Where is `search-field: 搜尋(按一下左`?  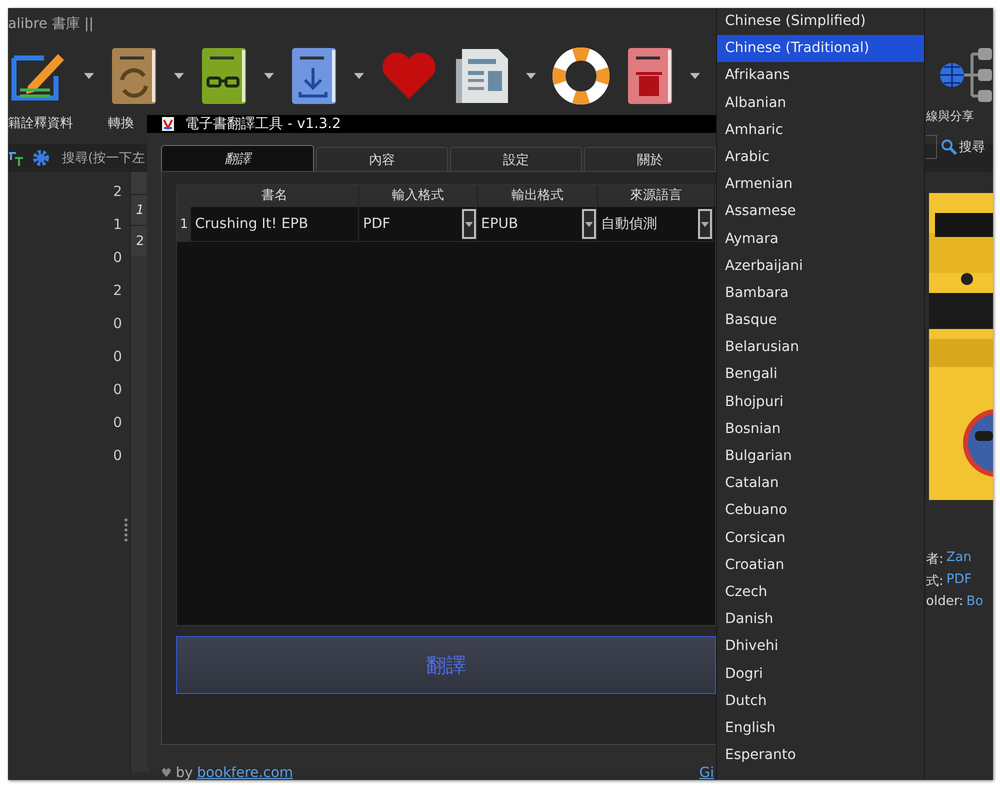 search-field: 搜尋(按一下左 is located at coordinates (104, 158).